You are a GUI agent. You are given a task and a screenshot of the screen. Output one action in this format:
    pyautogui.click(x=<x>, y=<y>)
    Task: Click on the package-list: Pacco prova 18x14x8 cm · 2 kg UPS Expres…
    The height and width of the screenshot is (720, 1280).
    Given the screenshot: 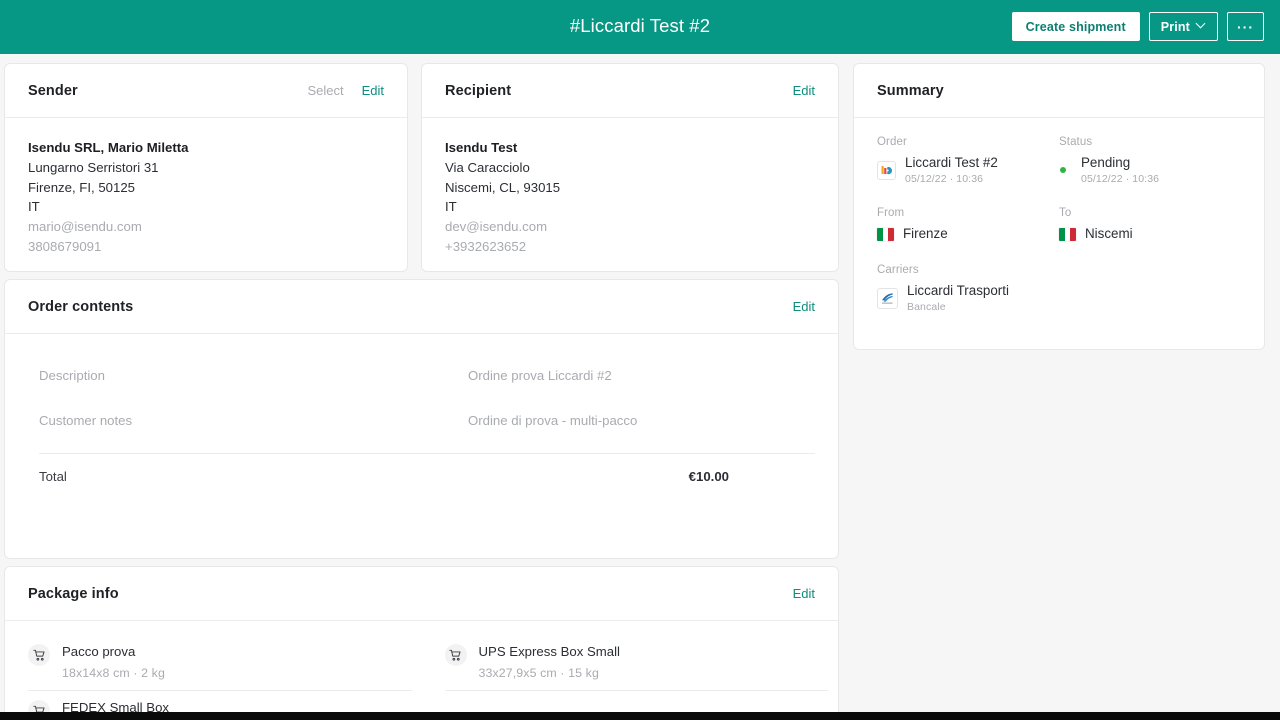 What is the action you would take?
    pyautogui.click(x=421, y=677)
    